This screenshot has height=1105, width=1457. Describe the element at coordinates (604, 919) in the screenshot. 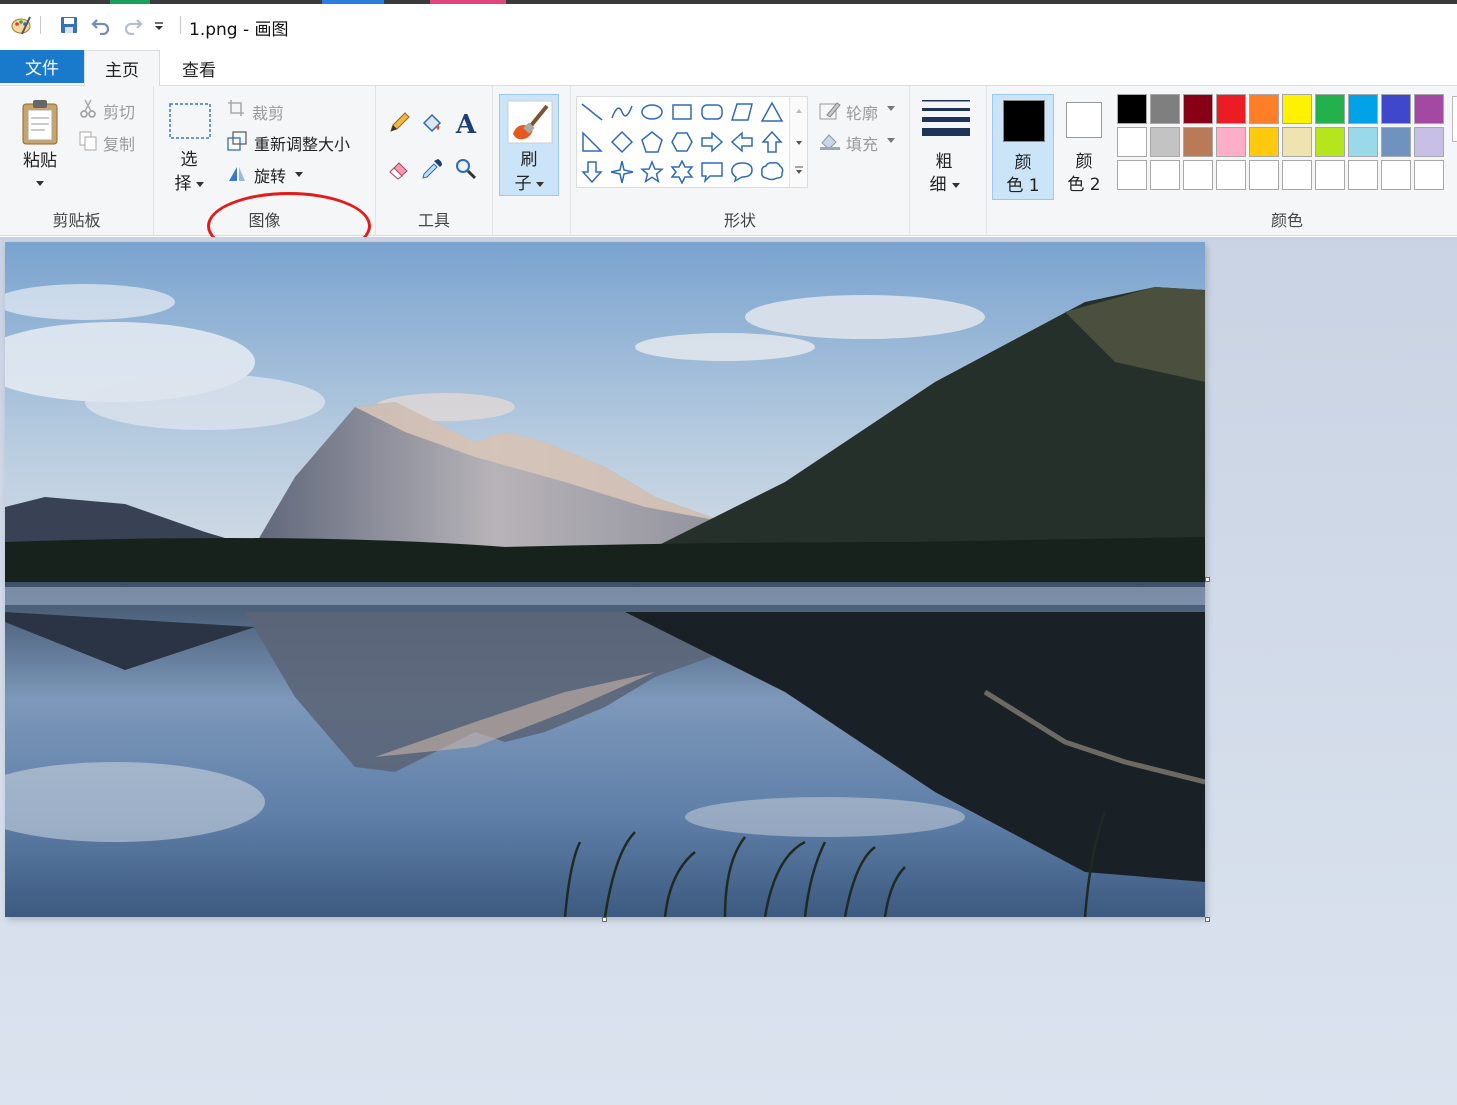

I see `canvas-resize-handle-bottom` at that location.